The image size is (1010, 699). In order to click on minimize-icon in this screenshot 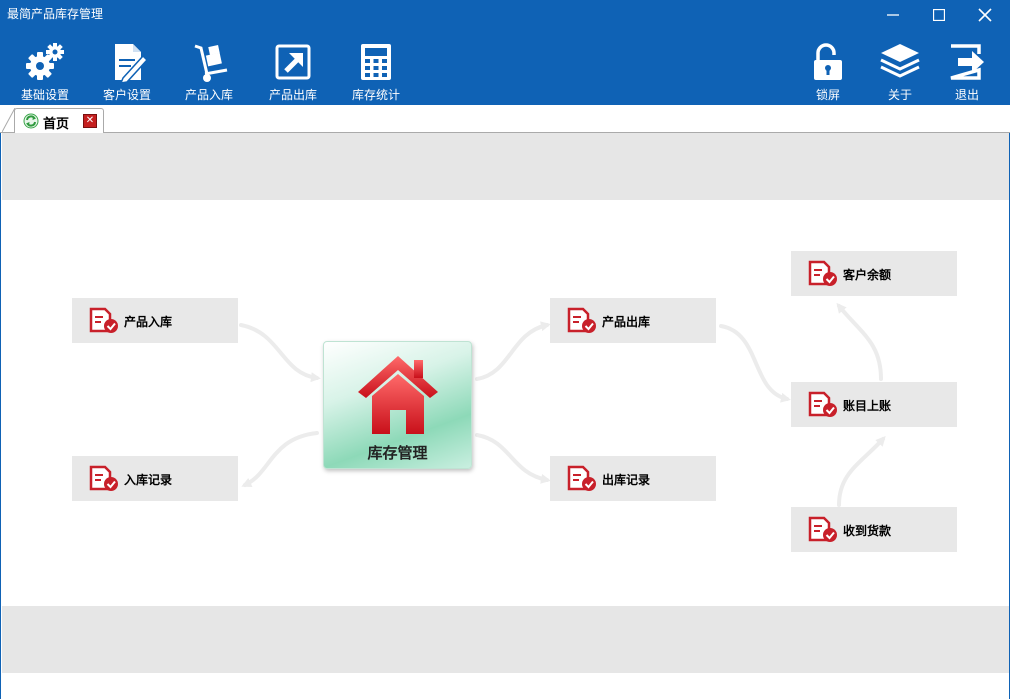, I will do `click(893, 15)`.